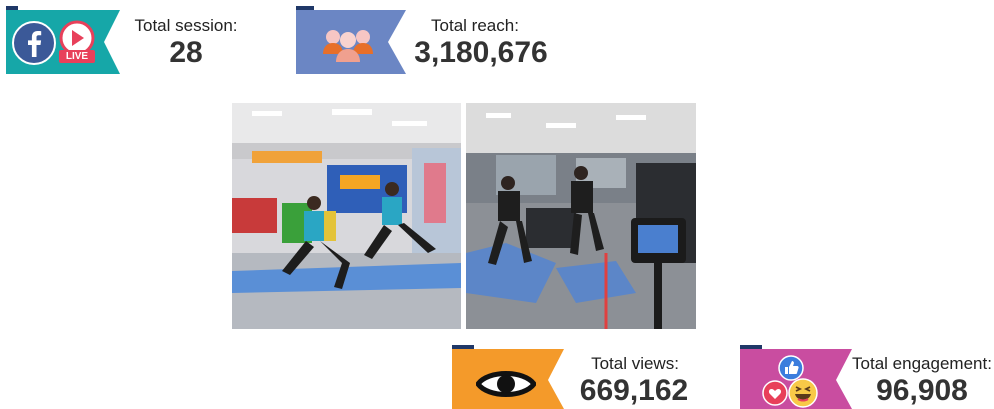 The image size is (994, 409). I want to click on total-views-value: 669,162, so click(634, 390).